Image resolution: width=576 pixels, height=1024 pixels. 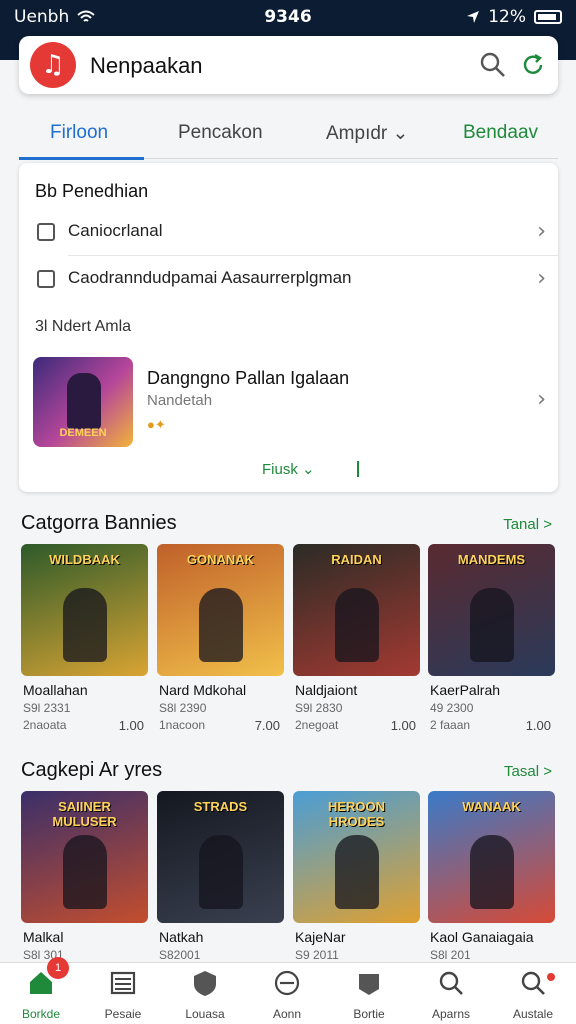 I want to click on game-meta: S9l 2830, so click(x=319, y=708).